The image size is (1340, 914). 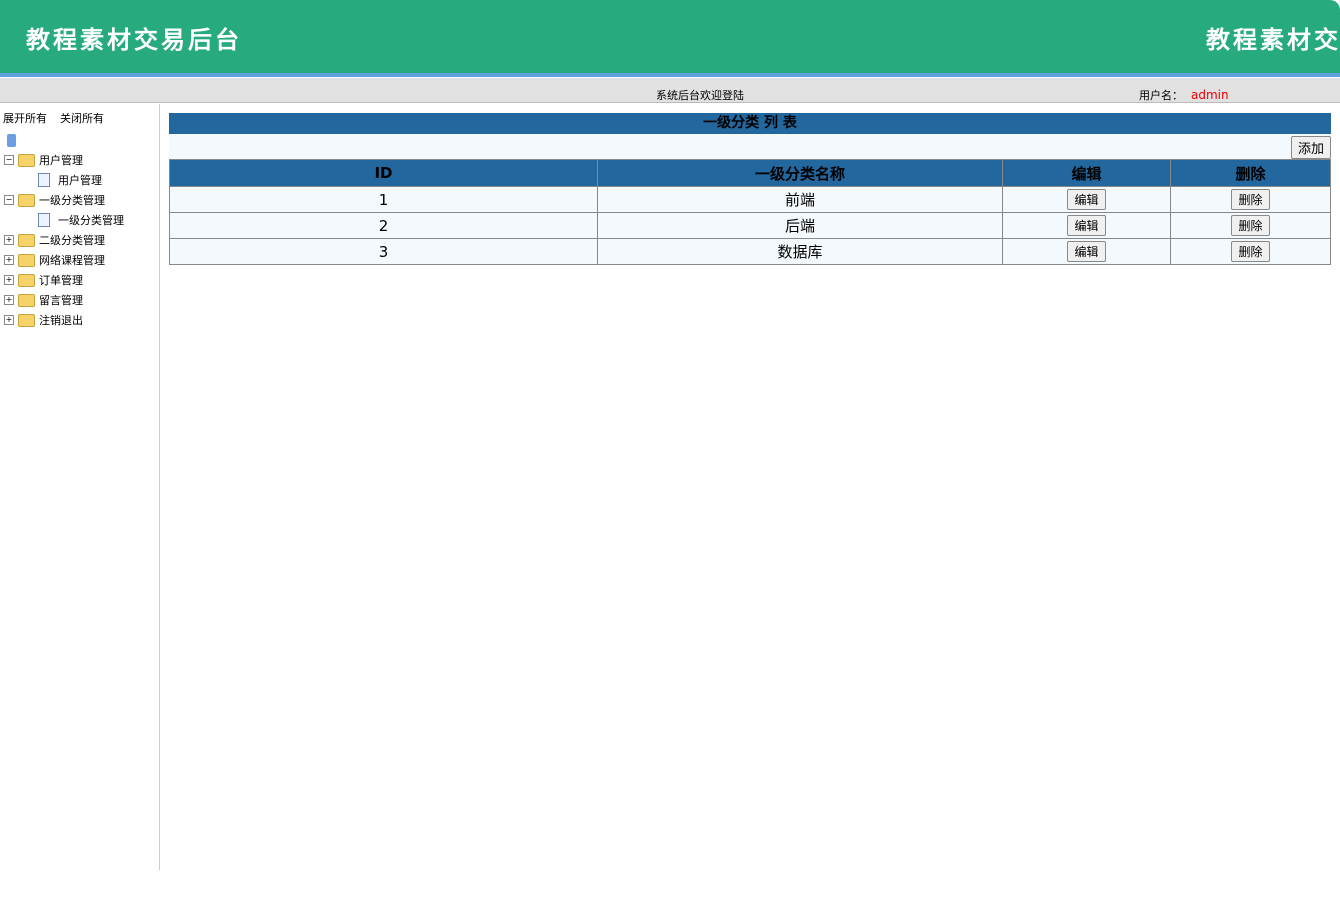 I want to click on table-row: 3 数据库 编辑 删除, so click(x=750, y=251).